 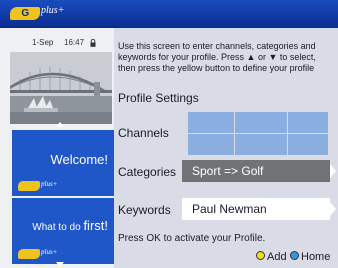 What do you see at coordinates (294, 255) in the screenshot?
I see `blue-button-icon` at bounding box center [294, 255].